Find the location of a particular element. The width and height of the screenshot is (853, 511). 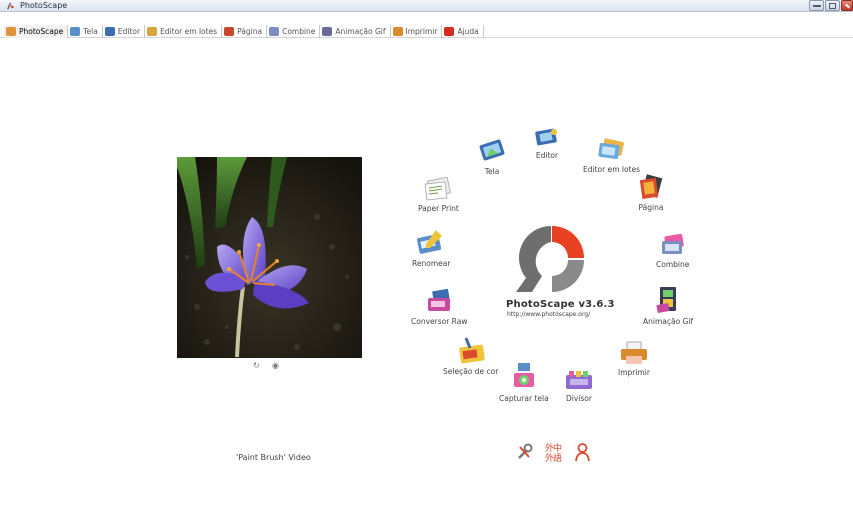

module-label: Combine is located at coordinates (673, 264).